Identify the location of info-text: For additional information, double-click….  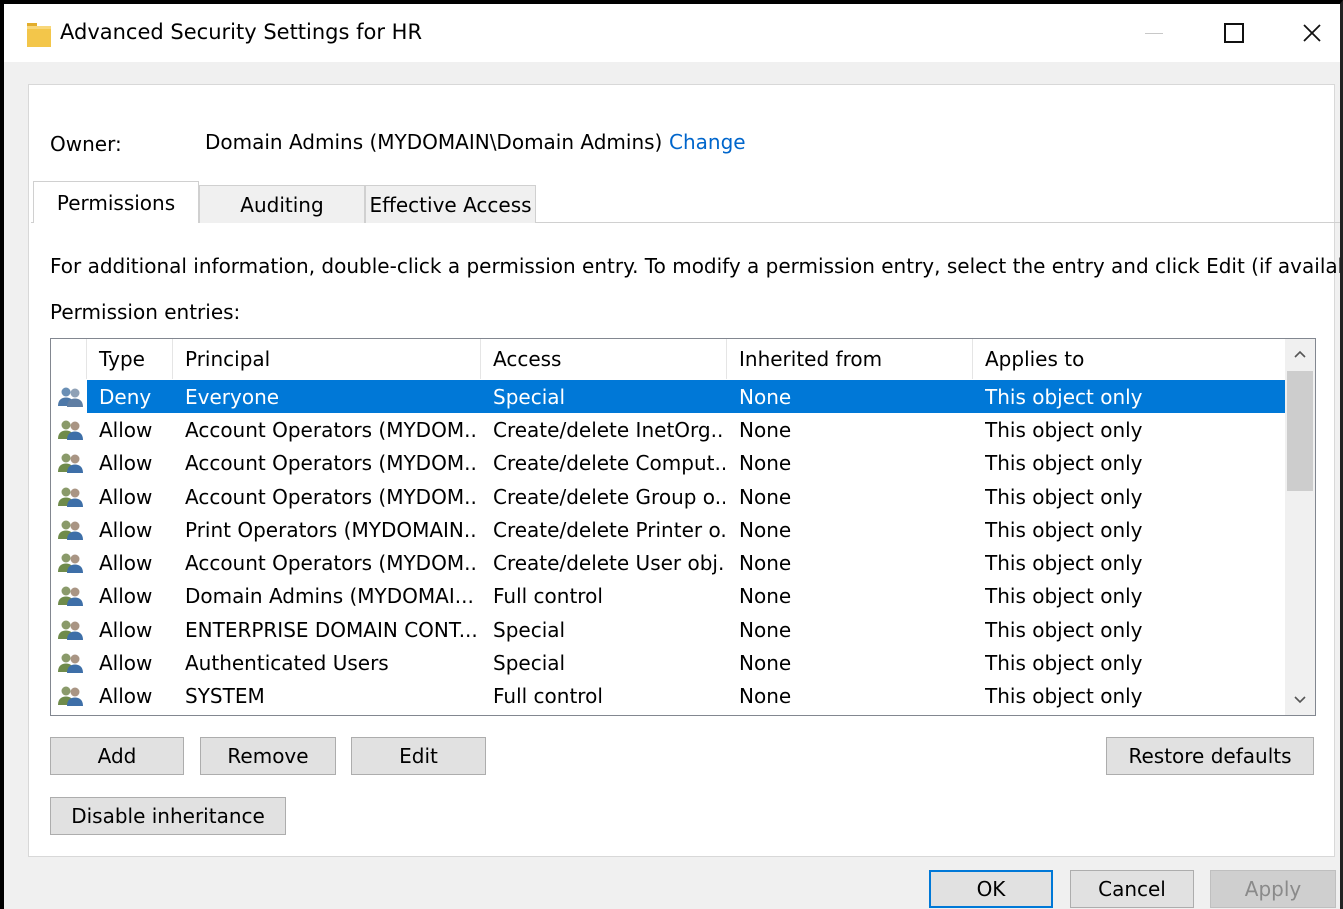
(696, 266).